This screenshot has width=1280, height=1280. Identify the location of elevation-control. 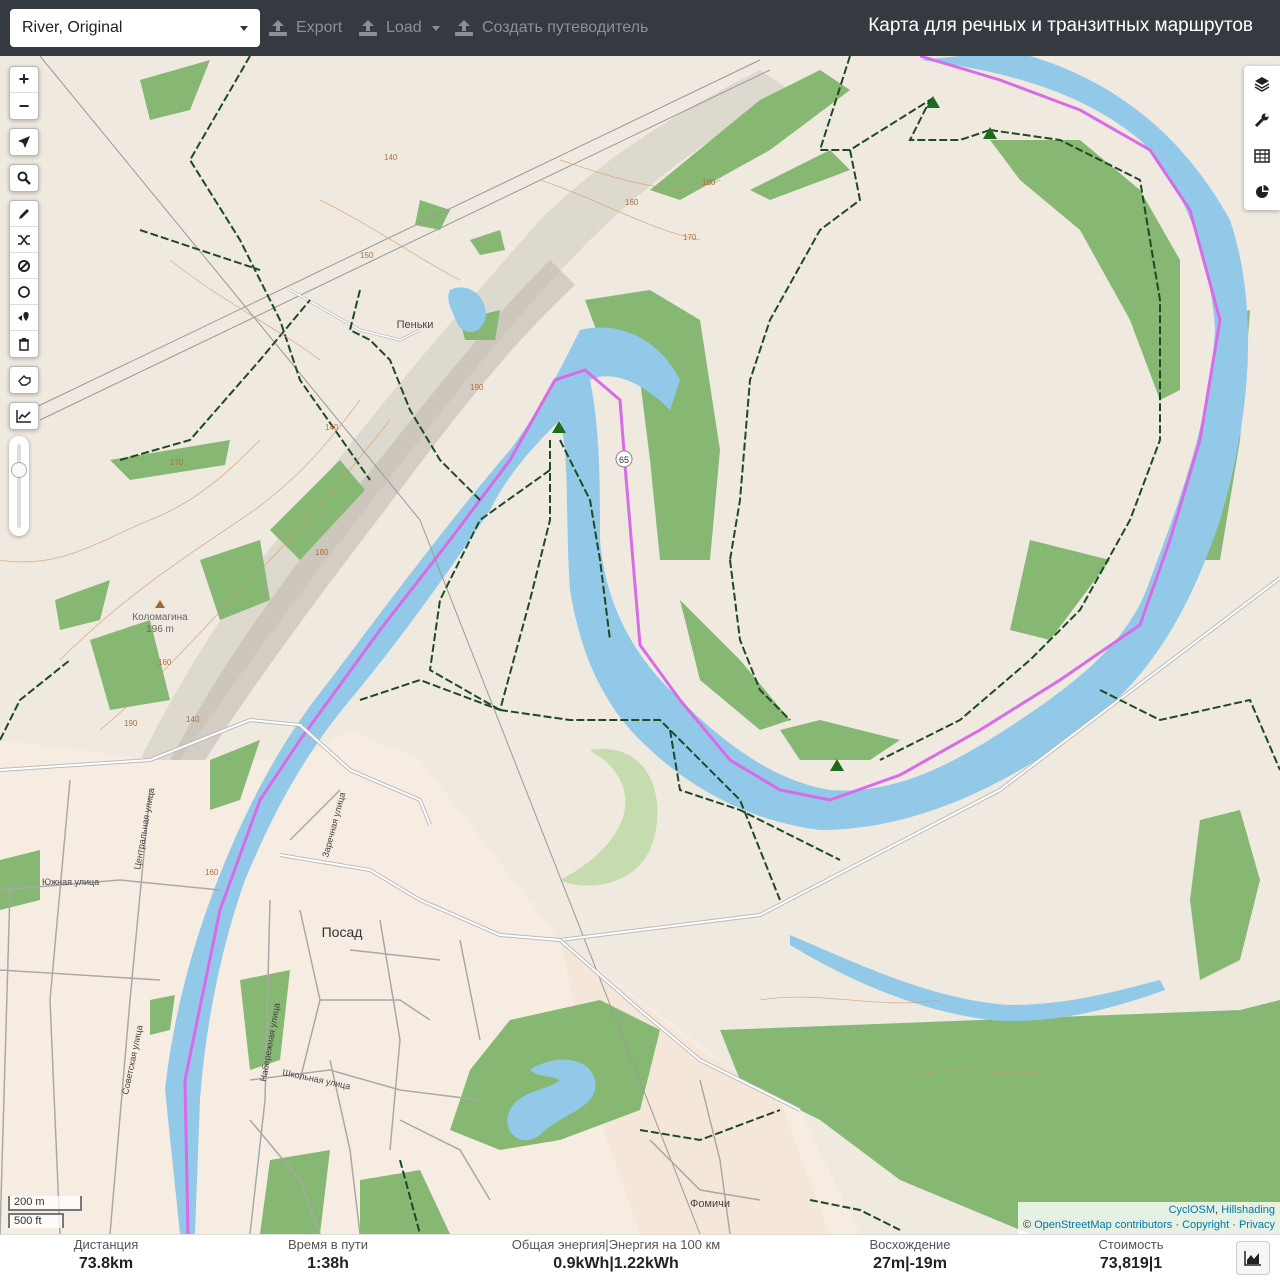
(24, 416).